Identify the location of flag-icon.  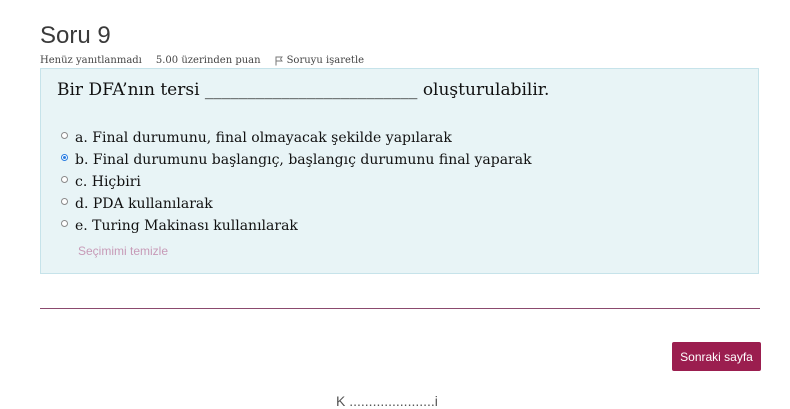
(279, 60).